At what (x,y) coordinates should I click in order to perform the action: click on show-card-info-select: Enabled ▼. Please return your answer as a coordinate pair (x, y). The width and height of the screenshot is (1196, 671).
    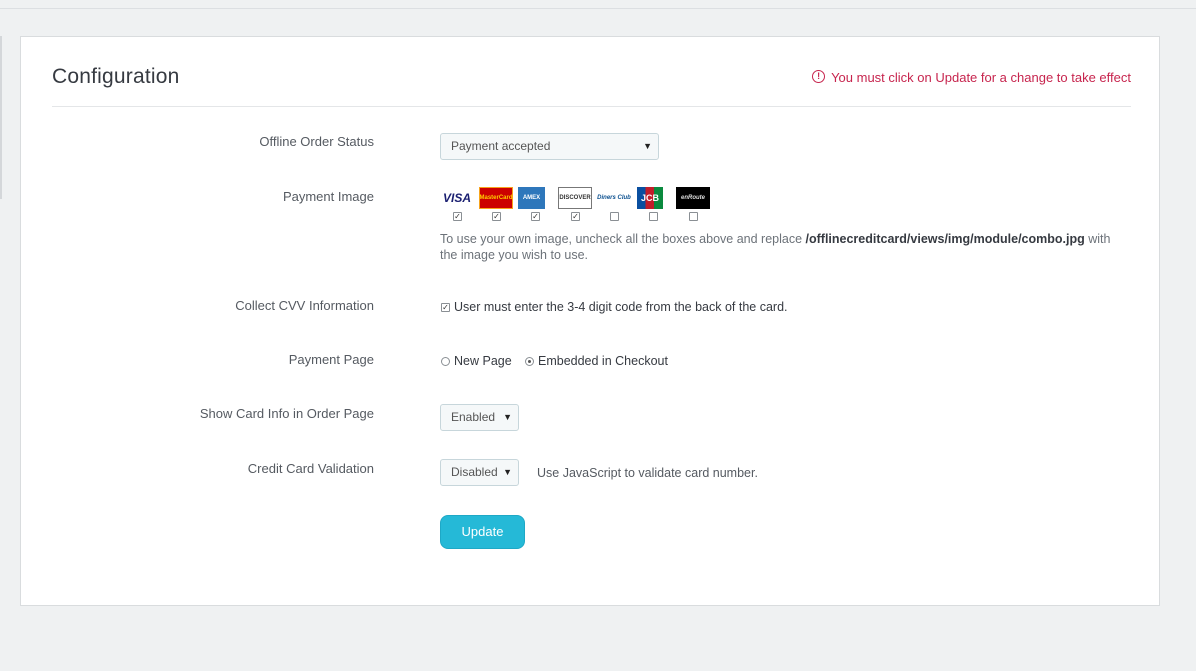
    Looking at the image, I should click on (479, 417).